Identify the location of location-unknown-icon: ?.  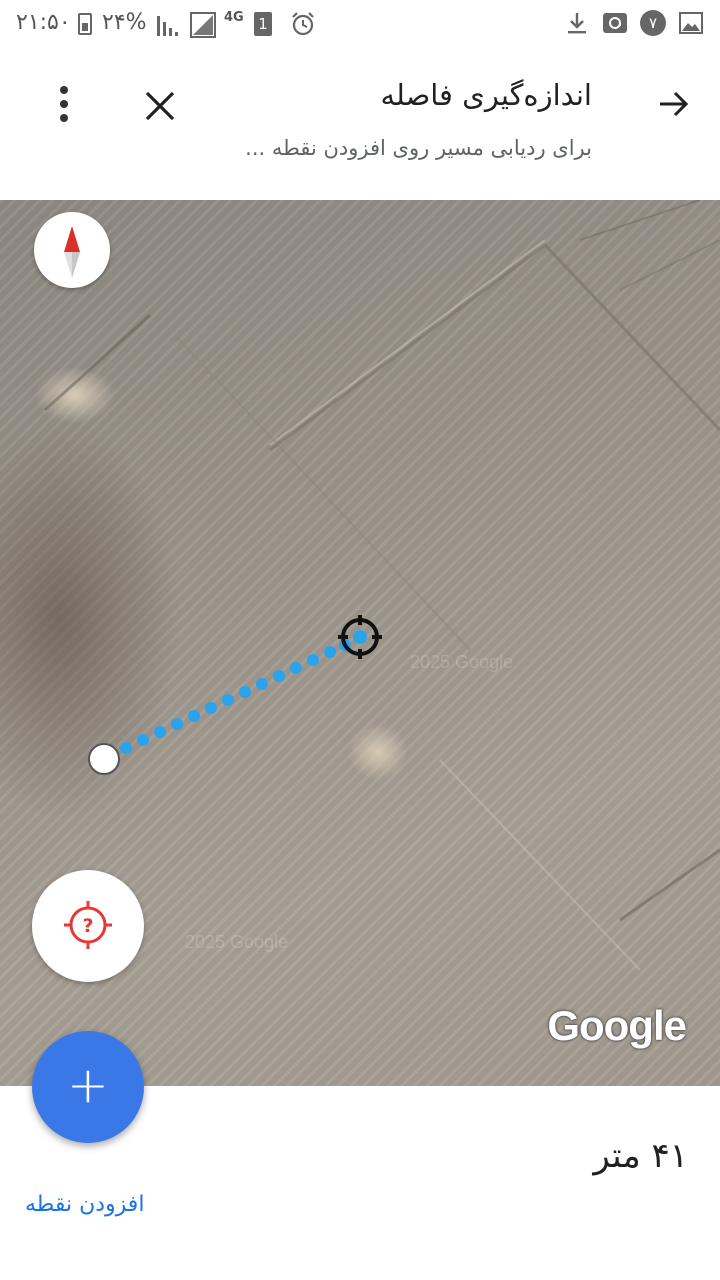
(88, 926).